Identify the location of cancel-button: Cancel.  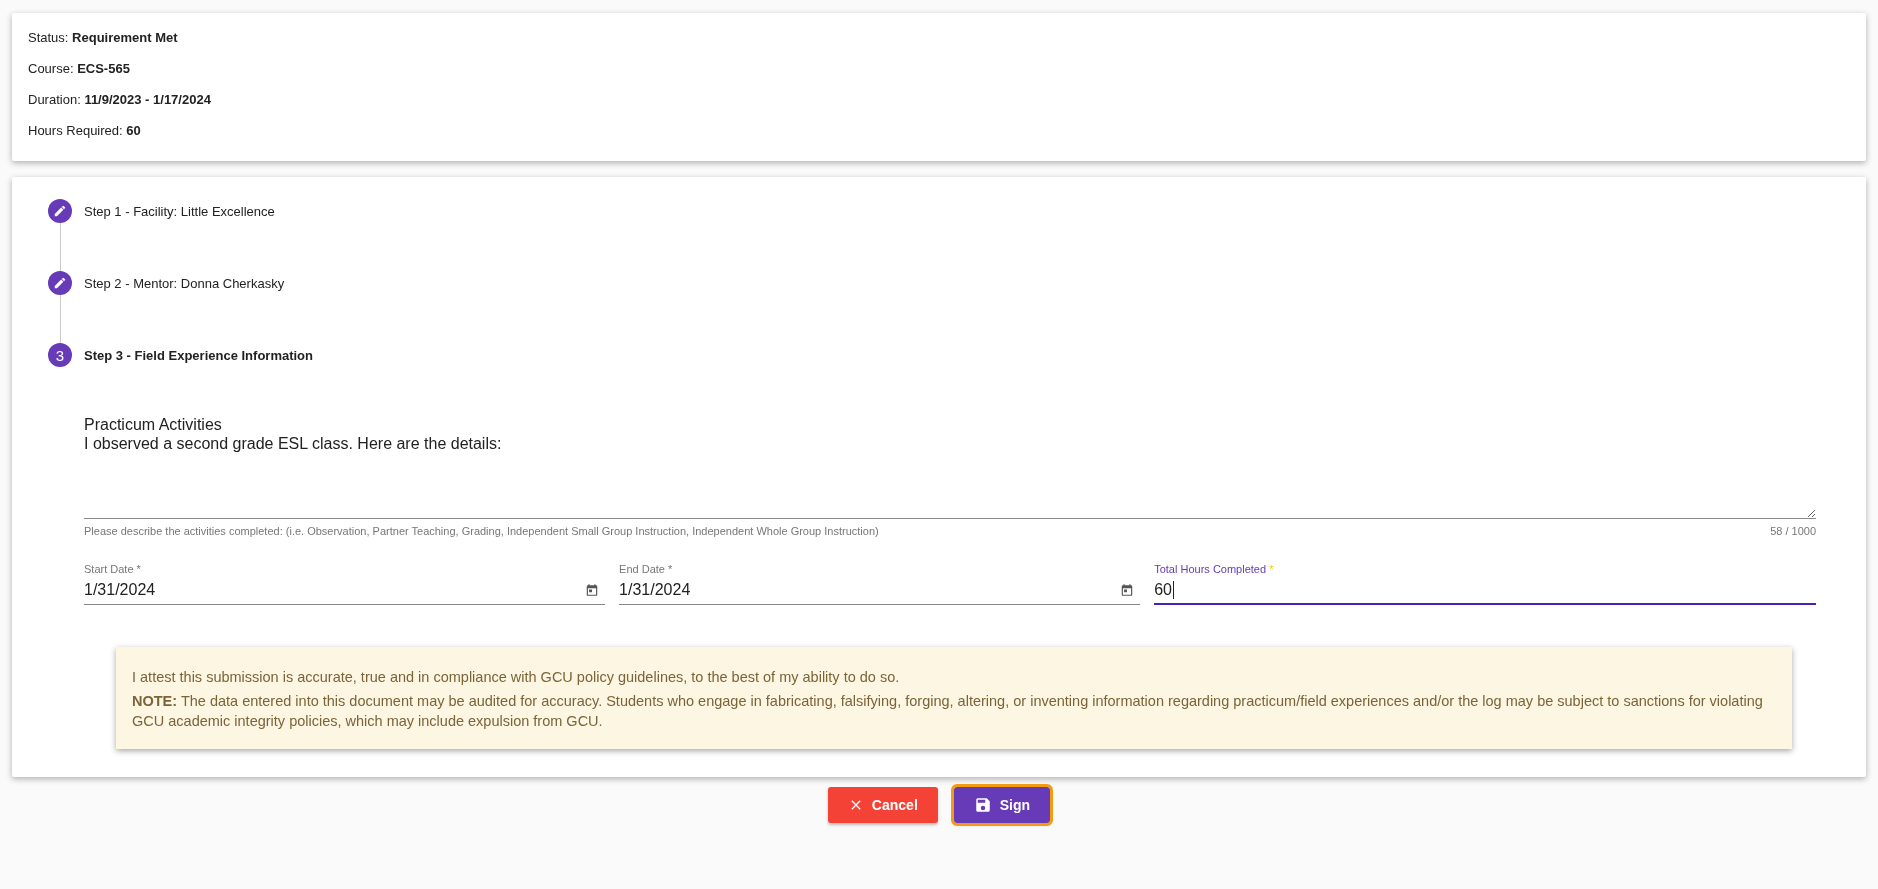
(882, 805).